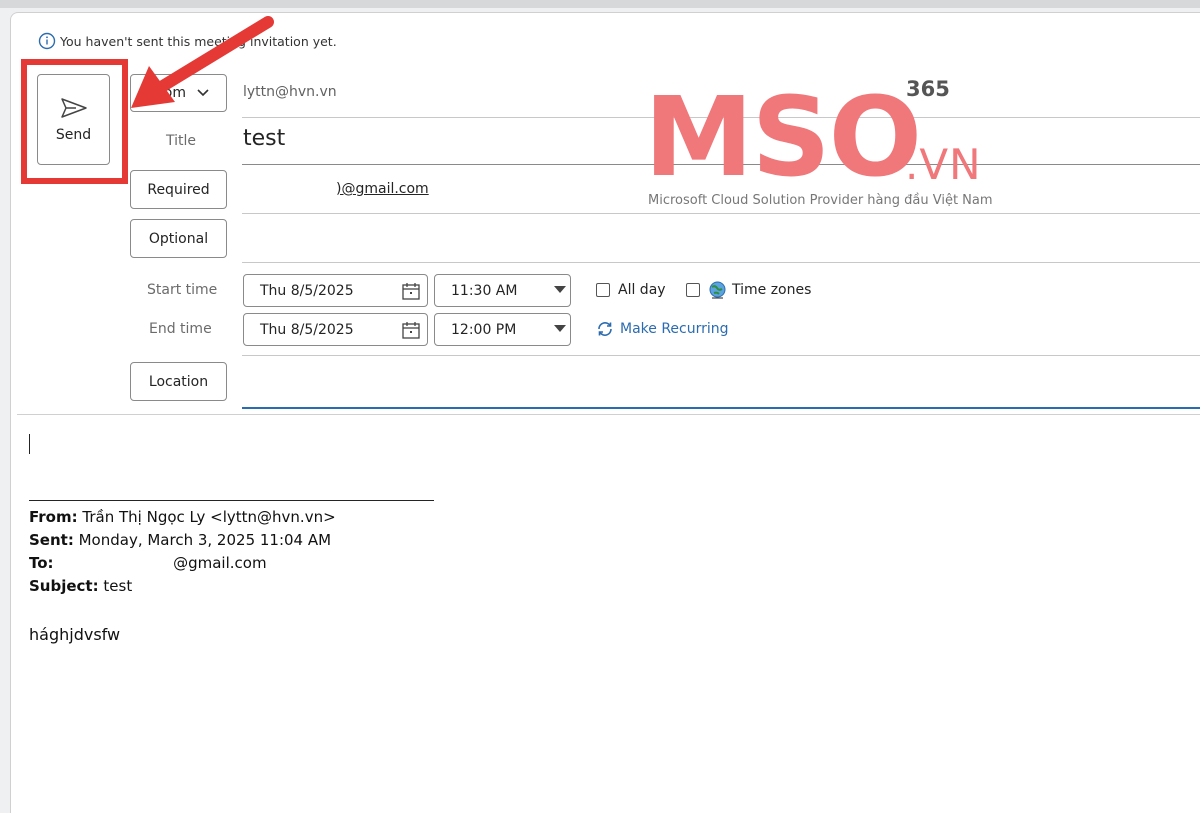 The width and height of the screenshot is (1200, 813). I want to click on optional-button: Optional, so click(178, 238).